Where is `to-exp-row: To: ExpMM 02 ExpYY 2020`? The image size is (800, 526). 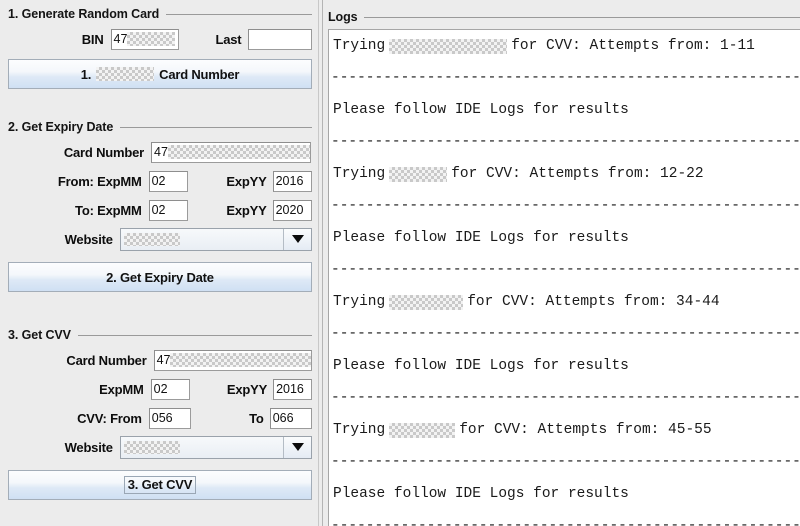 to-exp-row: To: ExpMM 02 ExpYY 2020 is located at coordinates (160, 210).